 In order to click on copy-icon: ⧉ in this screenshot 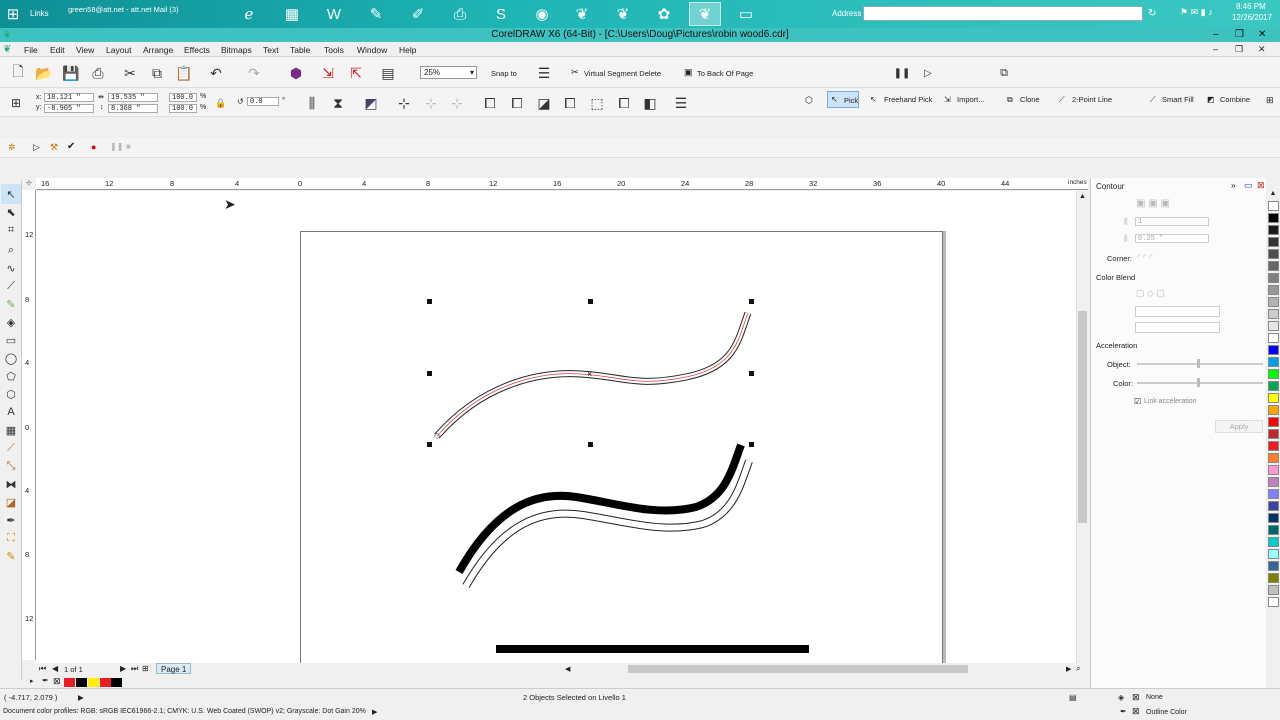, I will do `click(157, 73)`.